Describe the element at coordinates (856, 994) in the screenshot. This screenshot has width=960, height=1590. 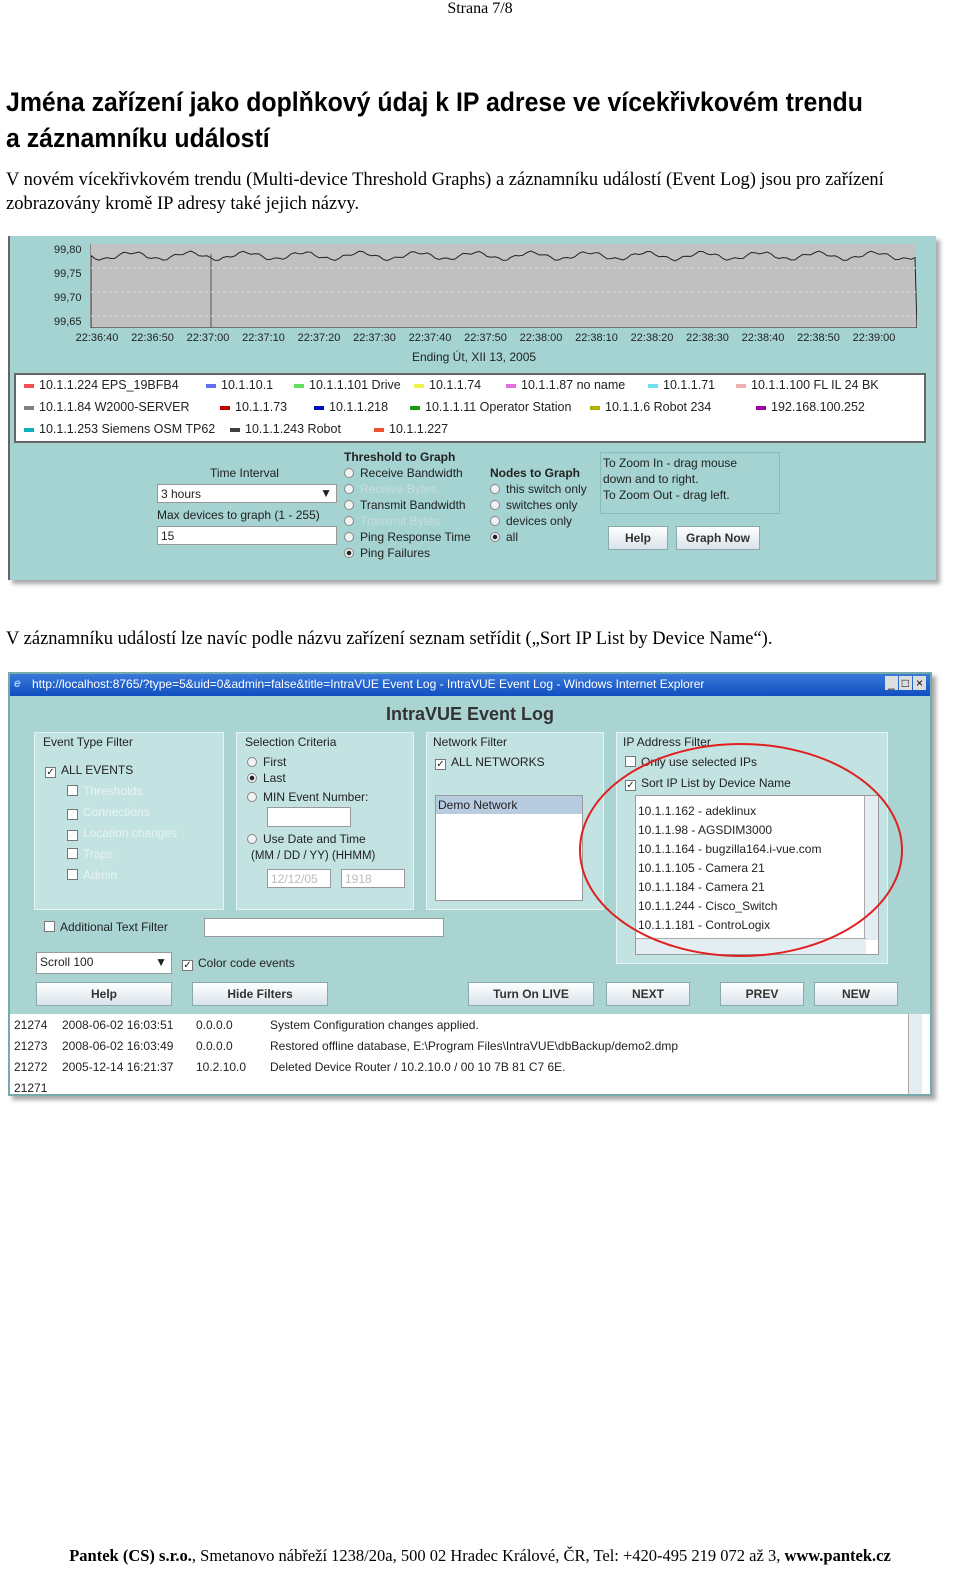
I see `event-log-button: NEW` at that location.